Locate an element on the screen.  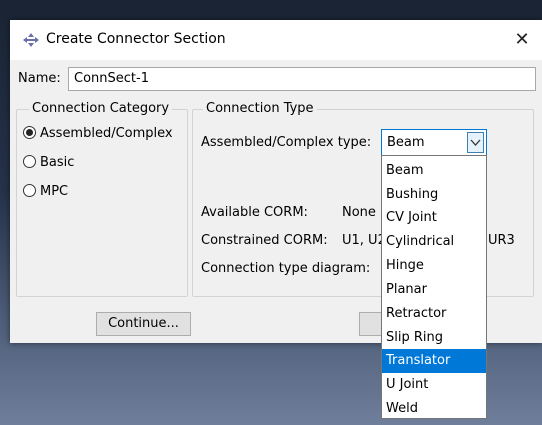
dropdown-item-retractor: Retractor is located at coordinates (434, 314).